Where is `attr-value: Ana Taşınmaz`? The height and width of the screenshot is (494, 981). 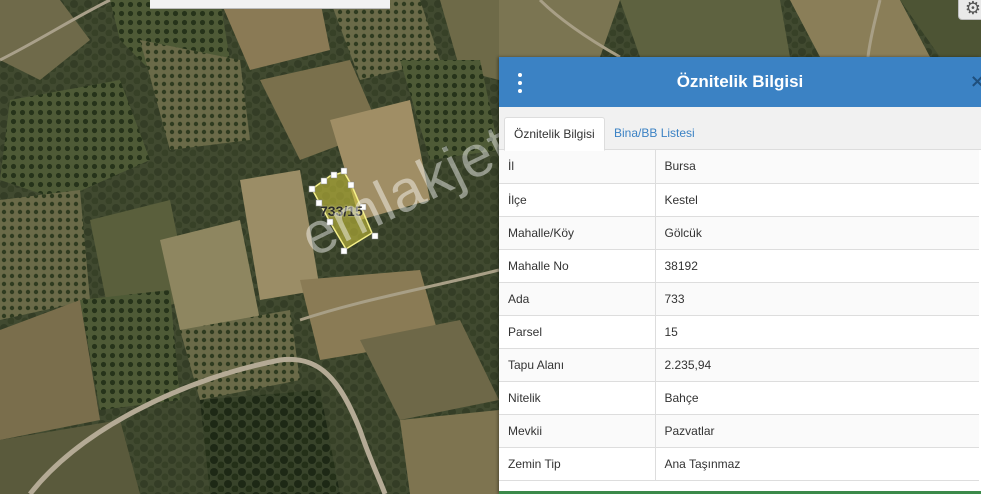
attr-value: Ana Taşınmaz is located at coordinates (817, 464).